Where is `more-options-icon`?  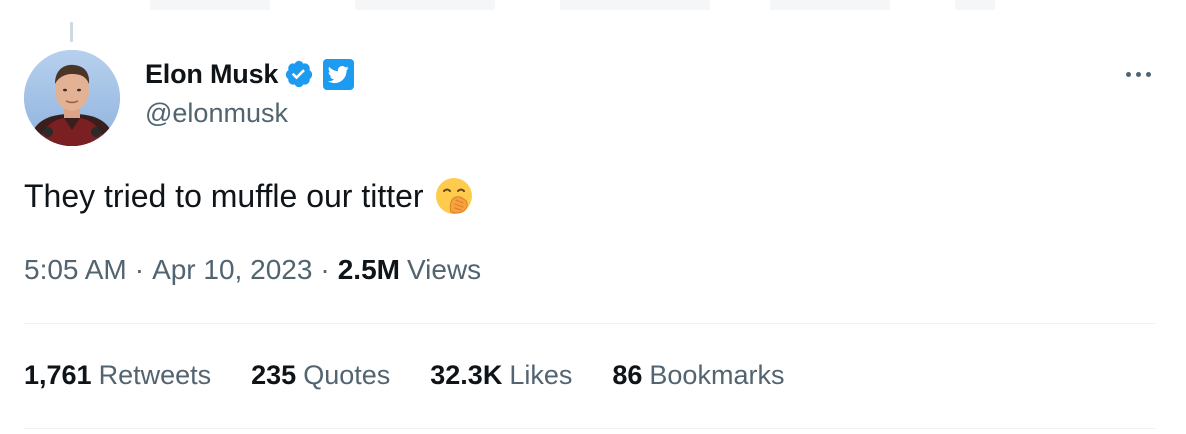 more-options-icon is located at coordinates (1138, 74).